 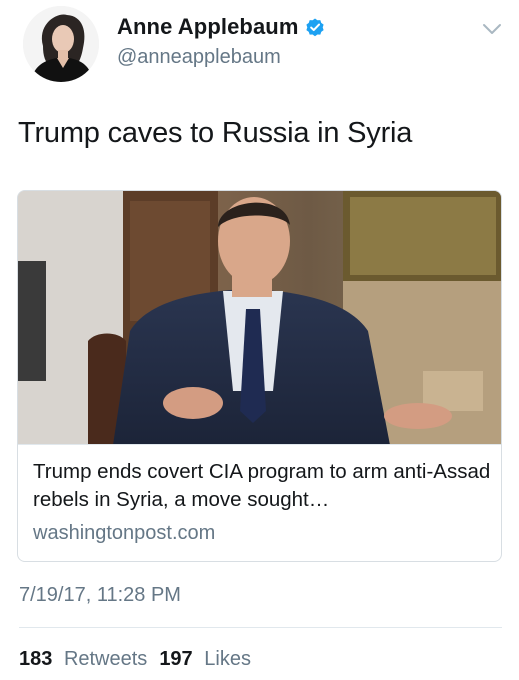 What do you see at coordinates (207, 27) in the screenshot?
I see `display-name: Anne Applebaum` at bounding box center [207, 27].